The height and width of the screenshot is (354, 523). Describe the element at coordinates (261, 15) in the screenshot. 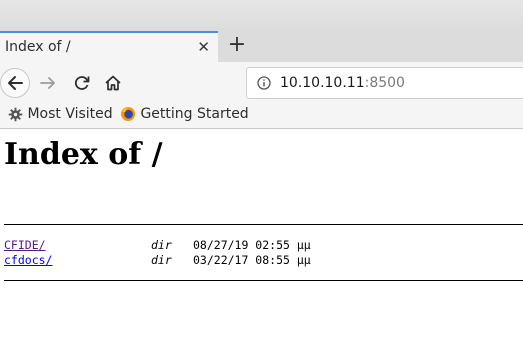

I see `window-titlebar` at that location.